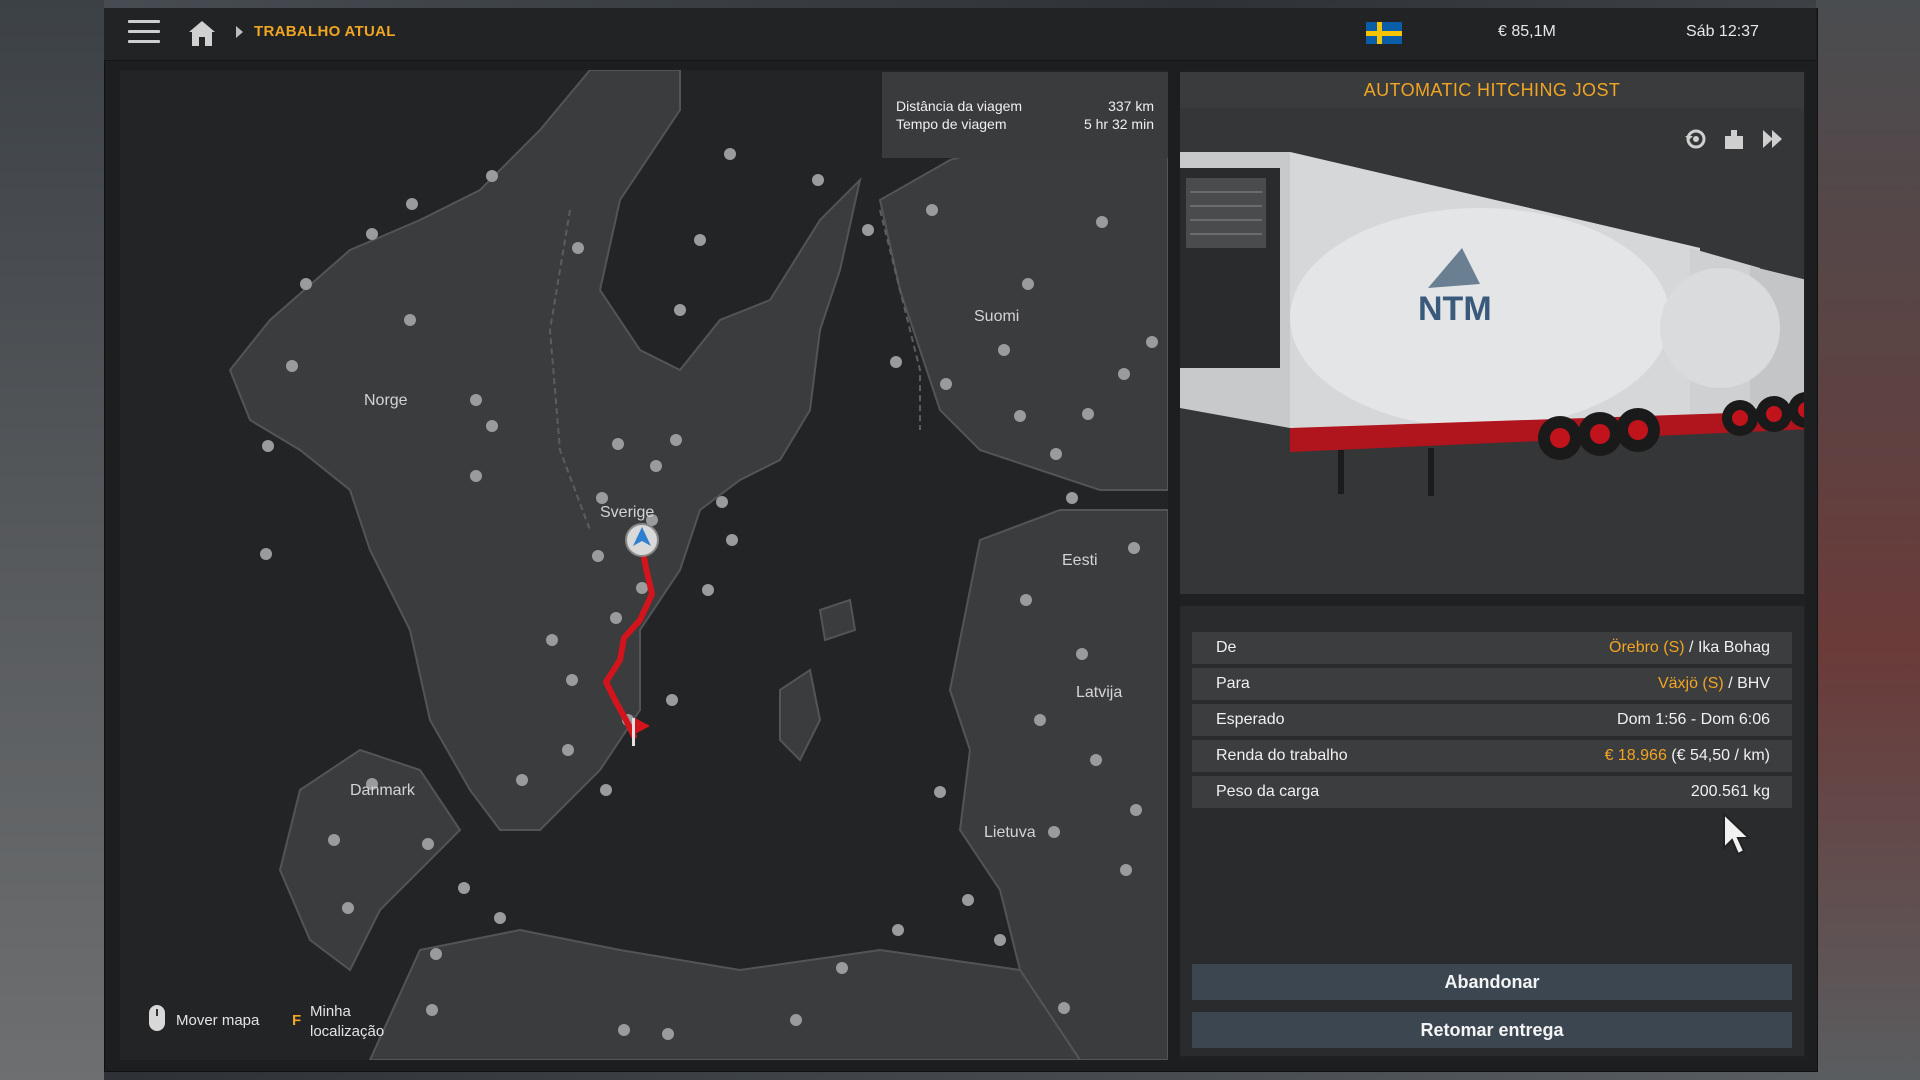  Describe the element at coordinates (959, 106) in the screenshot. I see `trip-distance-label: Distância da viagem` at that location.